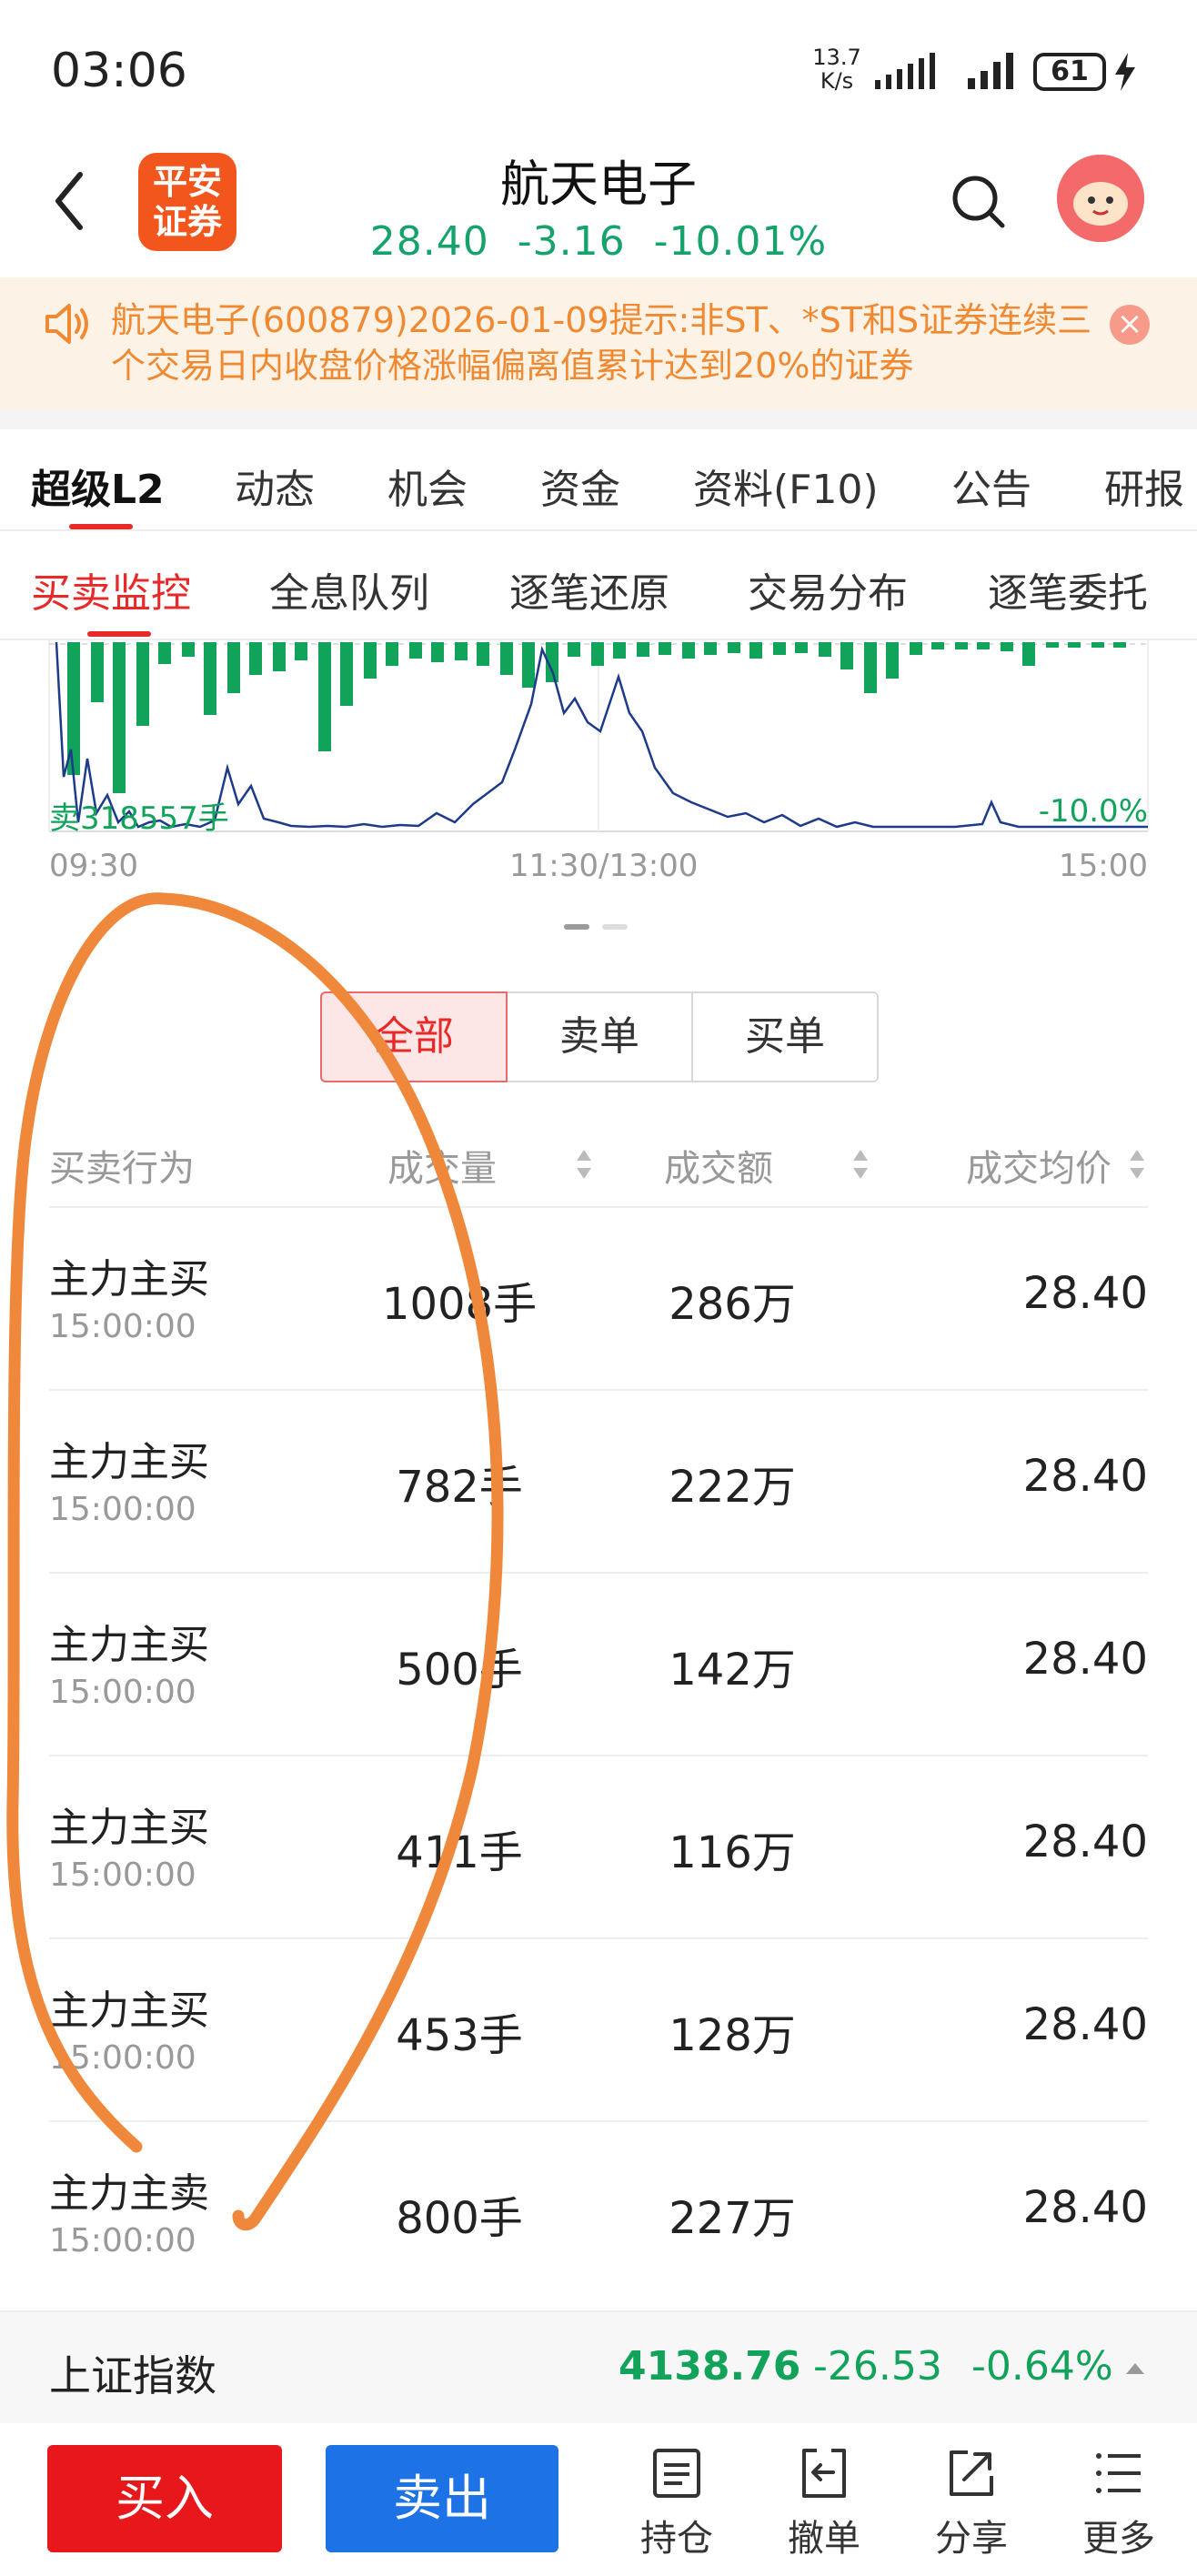  What do you see at coordinates (1039, 1165) in the screenshot?
I see `header-avg-price: 成交均价` at bounding box center [1039, 1165].